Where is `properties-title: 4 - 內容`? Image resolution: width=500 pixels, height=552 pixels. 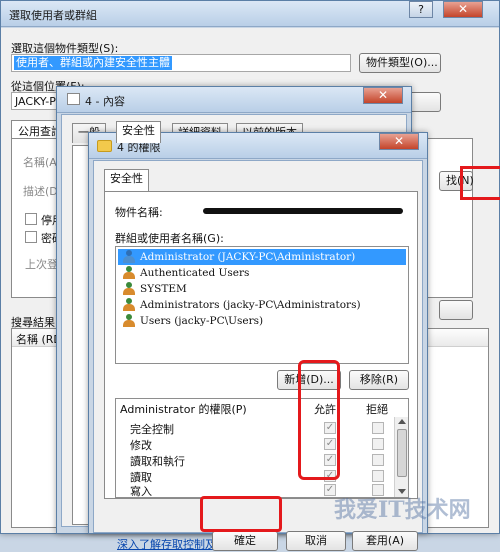
properties-title: 4 - 內容 is located at coordinates (105, 101).